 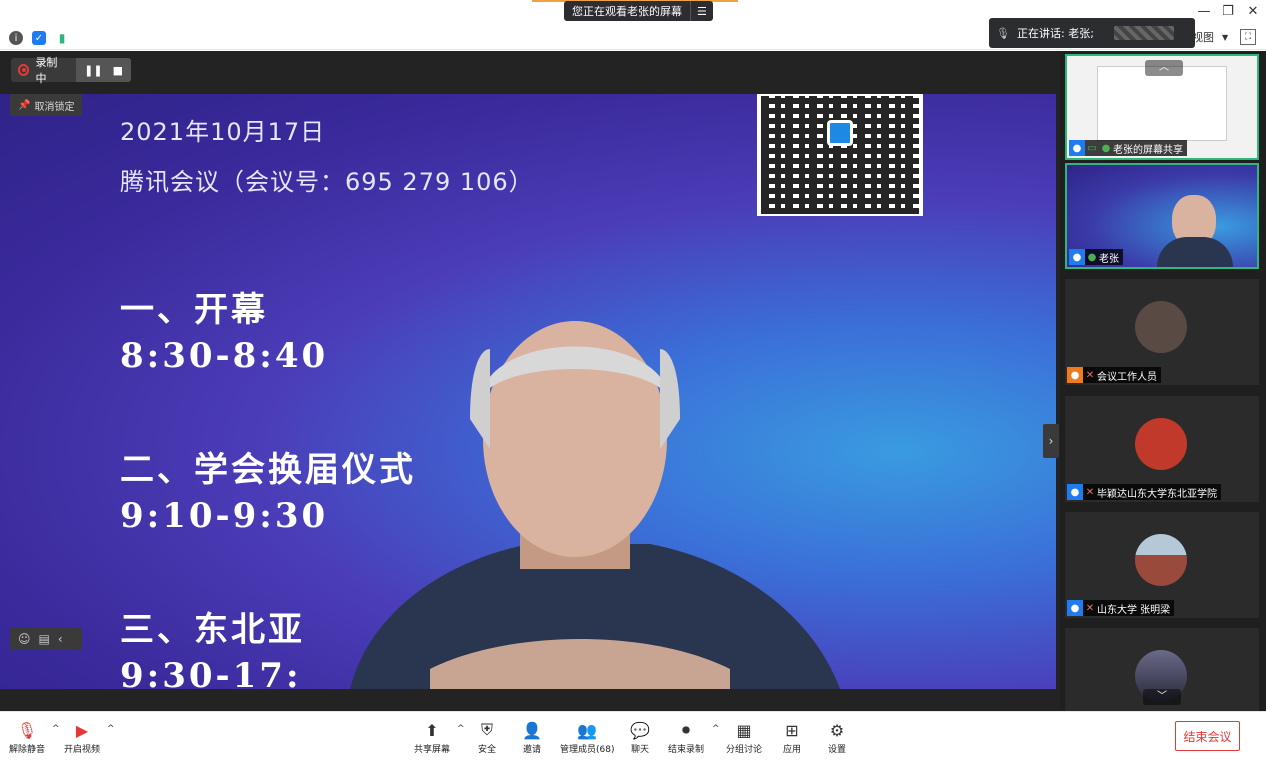 I want to click on view-button: 视图 ▼, so click(x=1210, y=37).